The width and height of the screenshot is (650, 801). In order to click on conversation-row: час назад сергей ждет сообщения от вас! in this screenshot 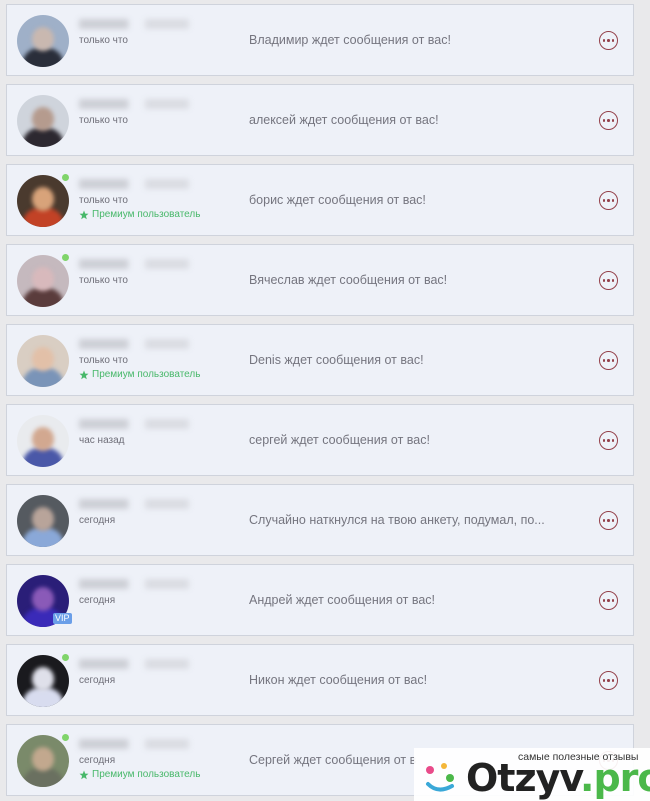, I will do `click(320, 440)`.